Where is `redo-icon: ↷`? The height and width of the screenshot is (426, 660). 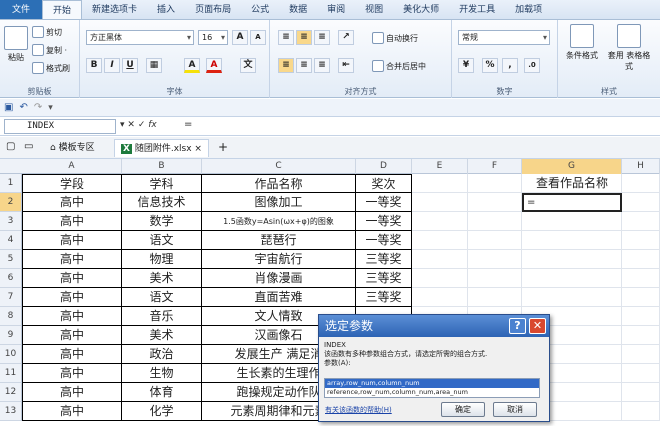
redo-icon: ↷ is located at coordinates (38, 107).